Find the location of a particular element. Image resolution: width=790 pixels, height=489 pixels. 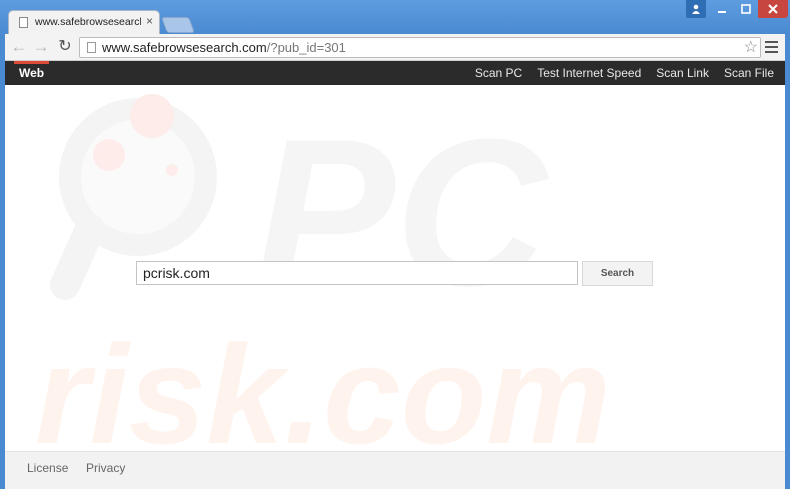

address-bar: www.safebrowsesearch.com/?pub_id=301 ☆ is located at coordinates (420, 47).